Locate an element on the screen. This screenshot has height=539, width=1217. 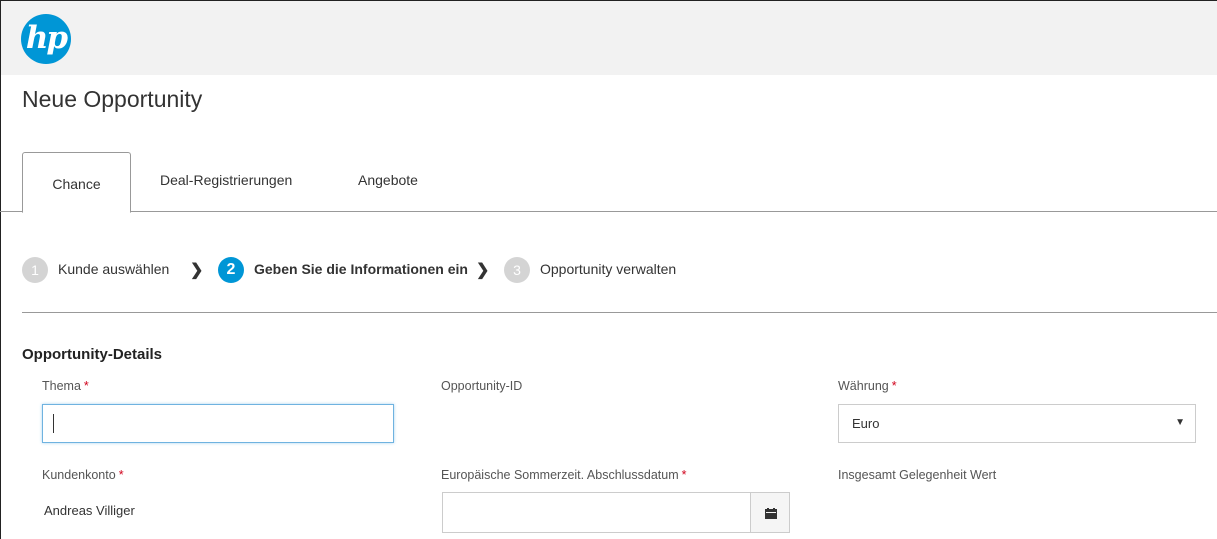
label-text: Opportunity-ID is located at coordinates (482, 386).